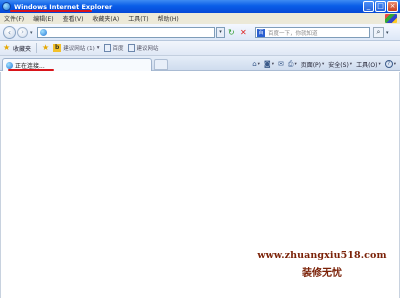  What do you see at coordinates (232, 32) in the screenshot?
I see `refresh-icon: ↻` at bounding box center [232, 32].